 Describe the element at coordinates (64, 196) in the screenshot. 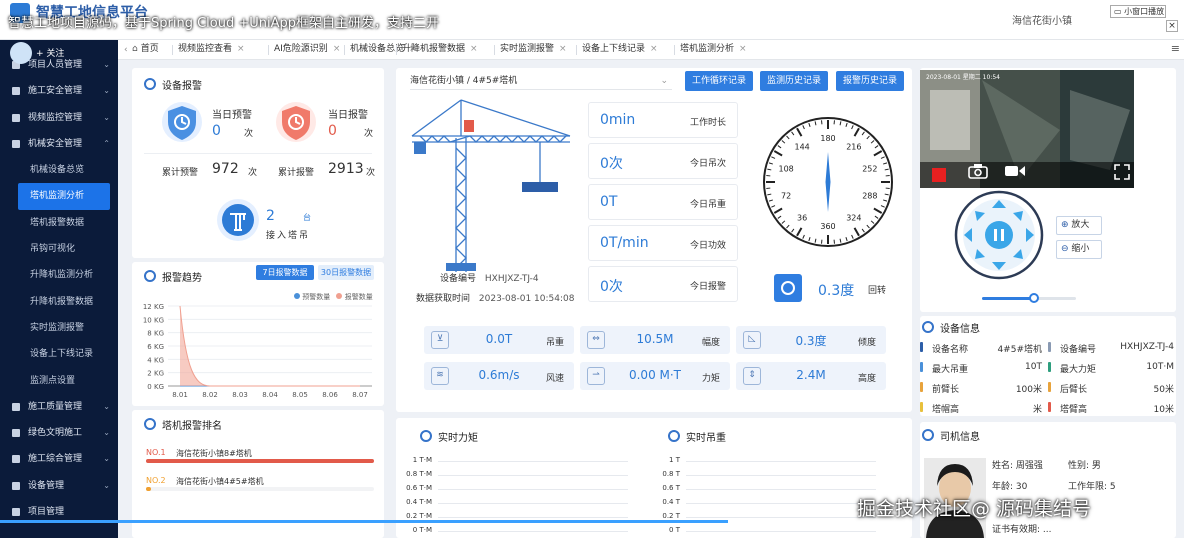

I see `sidebar-item-5: 塔机监测分析` at that location.